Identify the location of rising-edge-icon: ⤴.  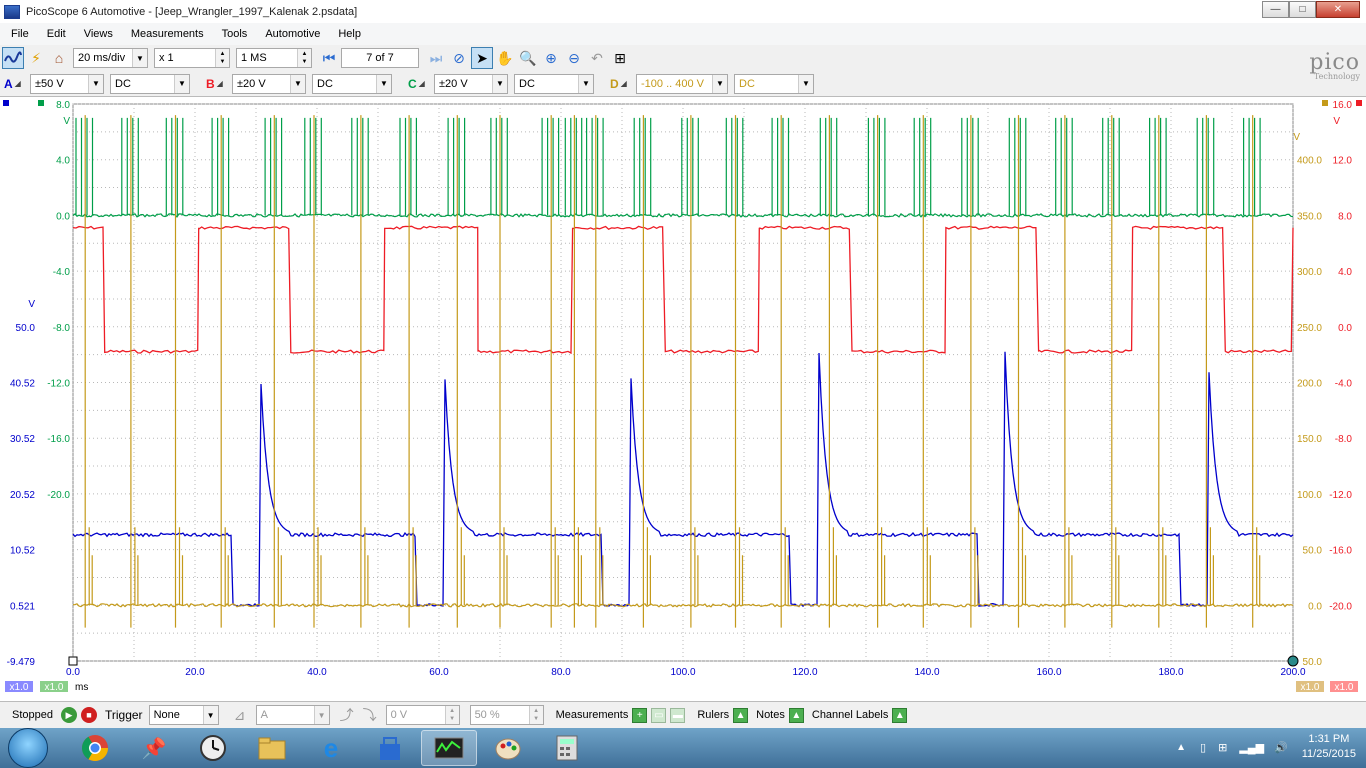
(347, 715).